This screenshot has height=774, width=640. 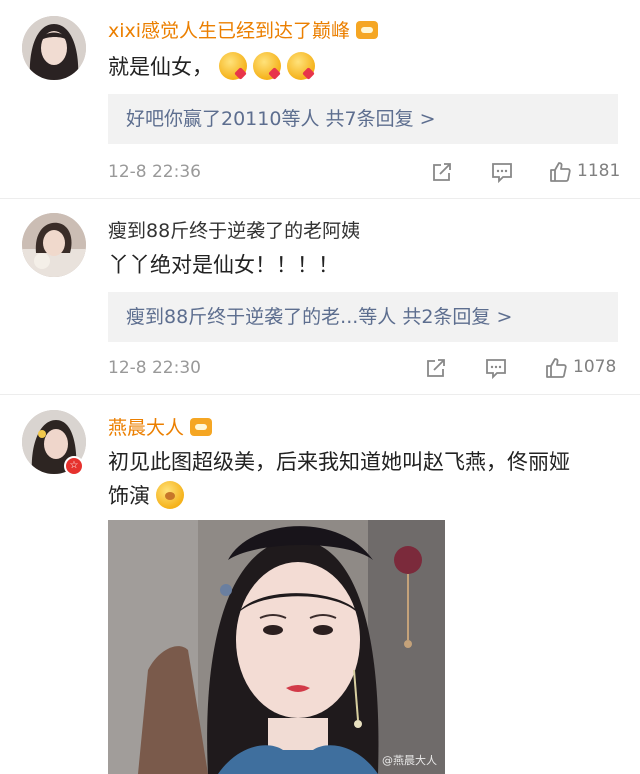 What do you see at coordinates (160, 67) in the screenshot?
I see `comment-body: 就是仙女，` at bounding box center [160, 67].